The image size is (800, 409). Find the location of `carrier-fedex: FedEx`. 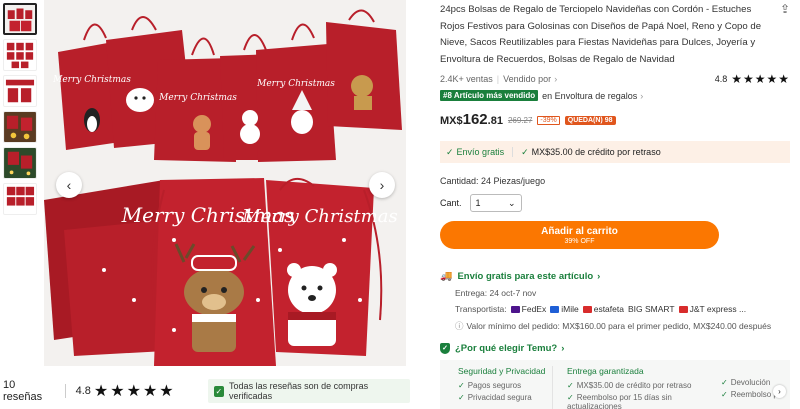

carrier-fedex: FedEx is located at coordinates (528, 309).